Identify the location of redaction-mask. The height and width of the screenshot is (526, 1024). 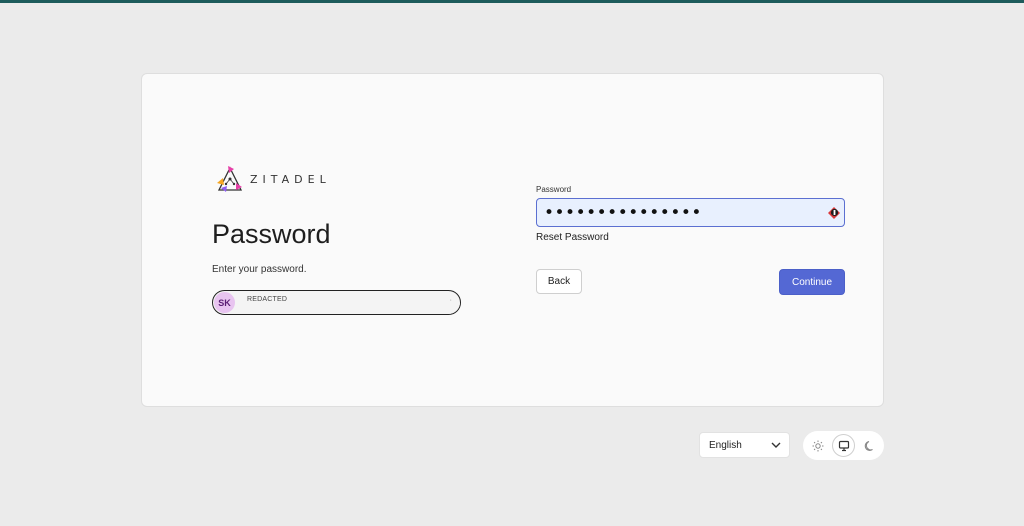
(351, 308).